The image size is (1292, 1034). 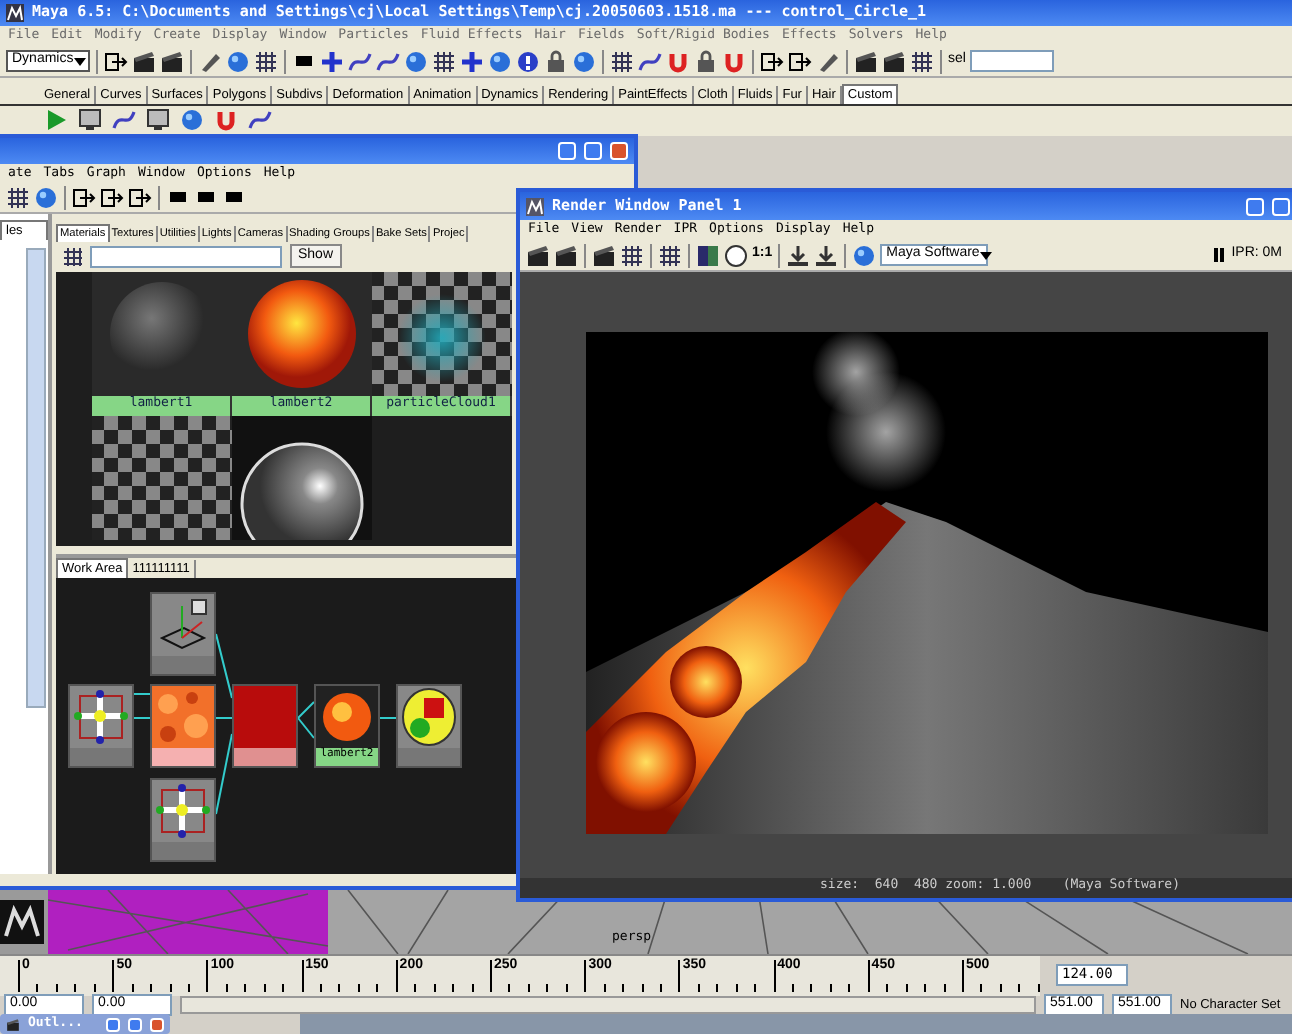 I want to click on scrollbar, so click(x=36, y=478).